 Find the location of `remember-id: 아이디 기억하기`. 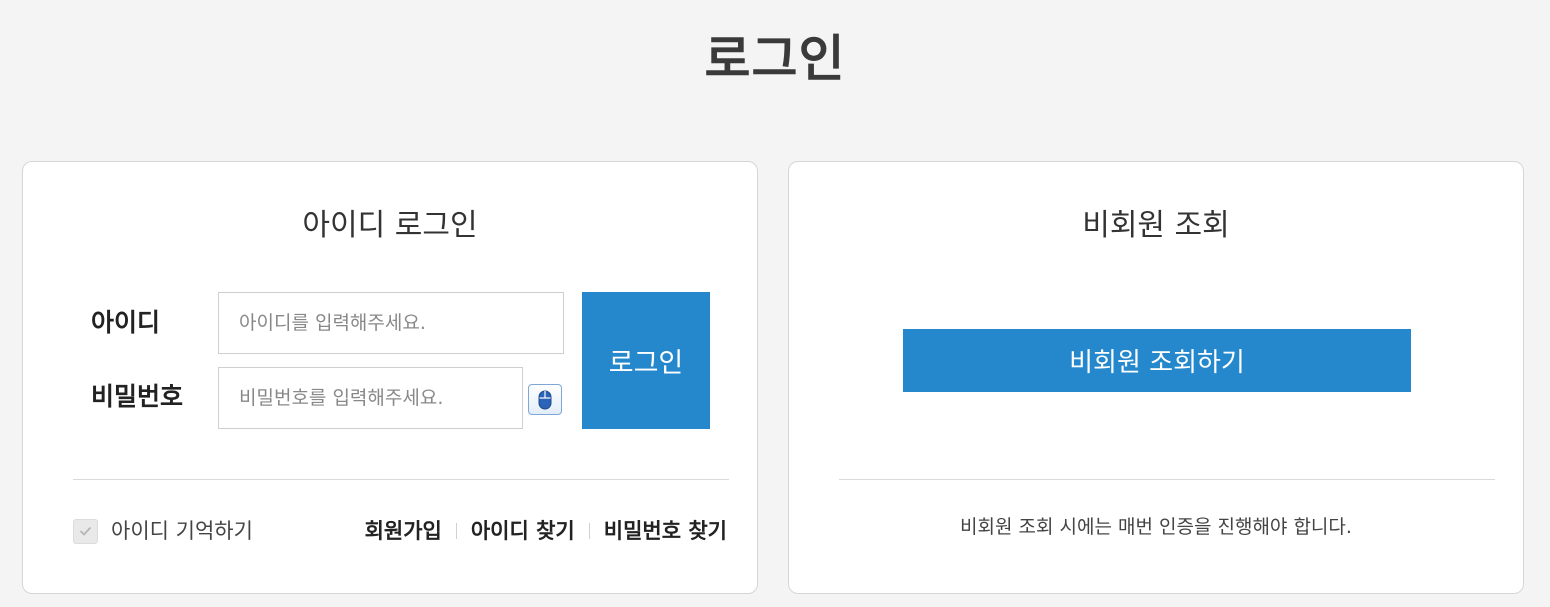

remember-id: 아이디 기억하기 is located at coordinates (163, 531).